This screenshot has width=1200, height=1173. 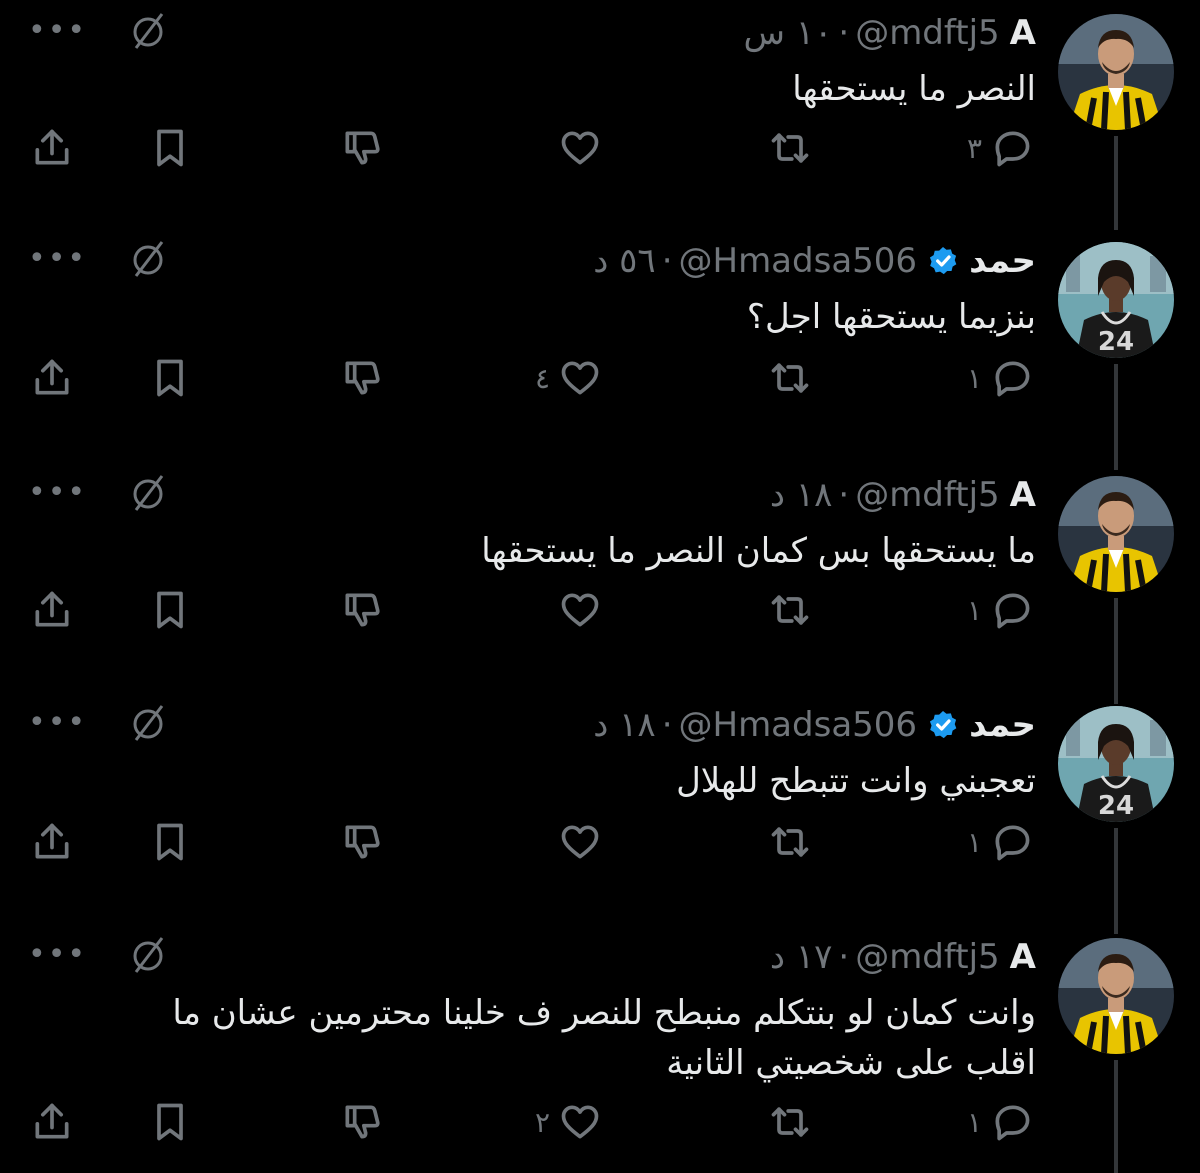 What do you see at coordinates (1000, 148) in the screenshot?
I see `reply-button: ٣` at bounding box center [1000, 148].